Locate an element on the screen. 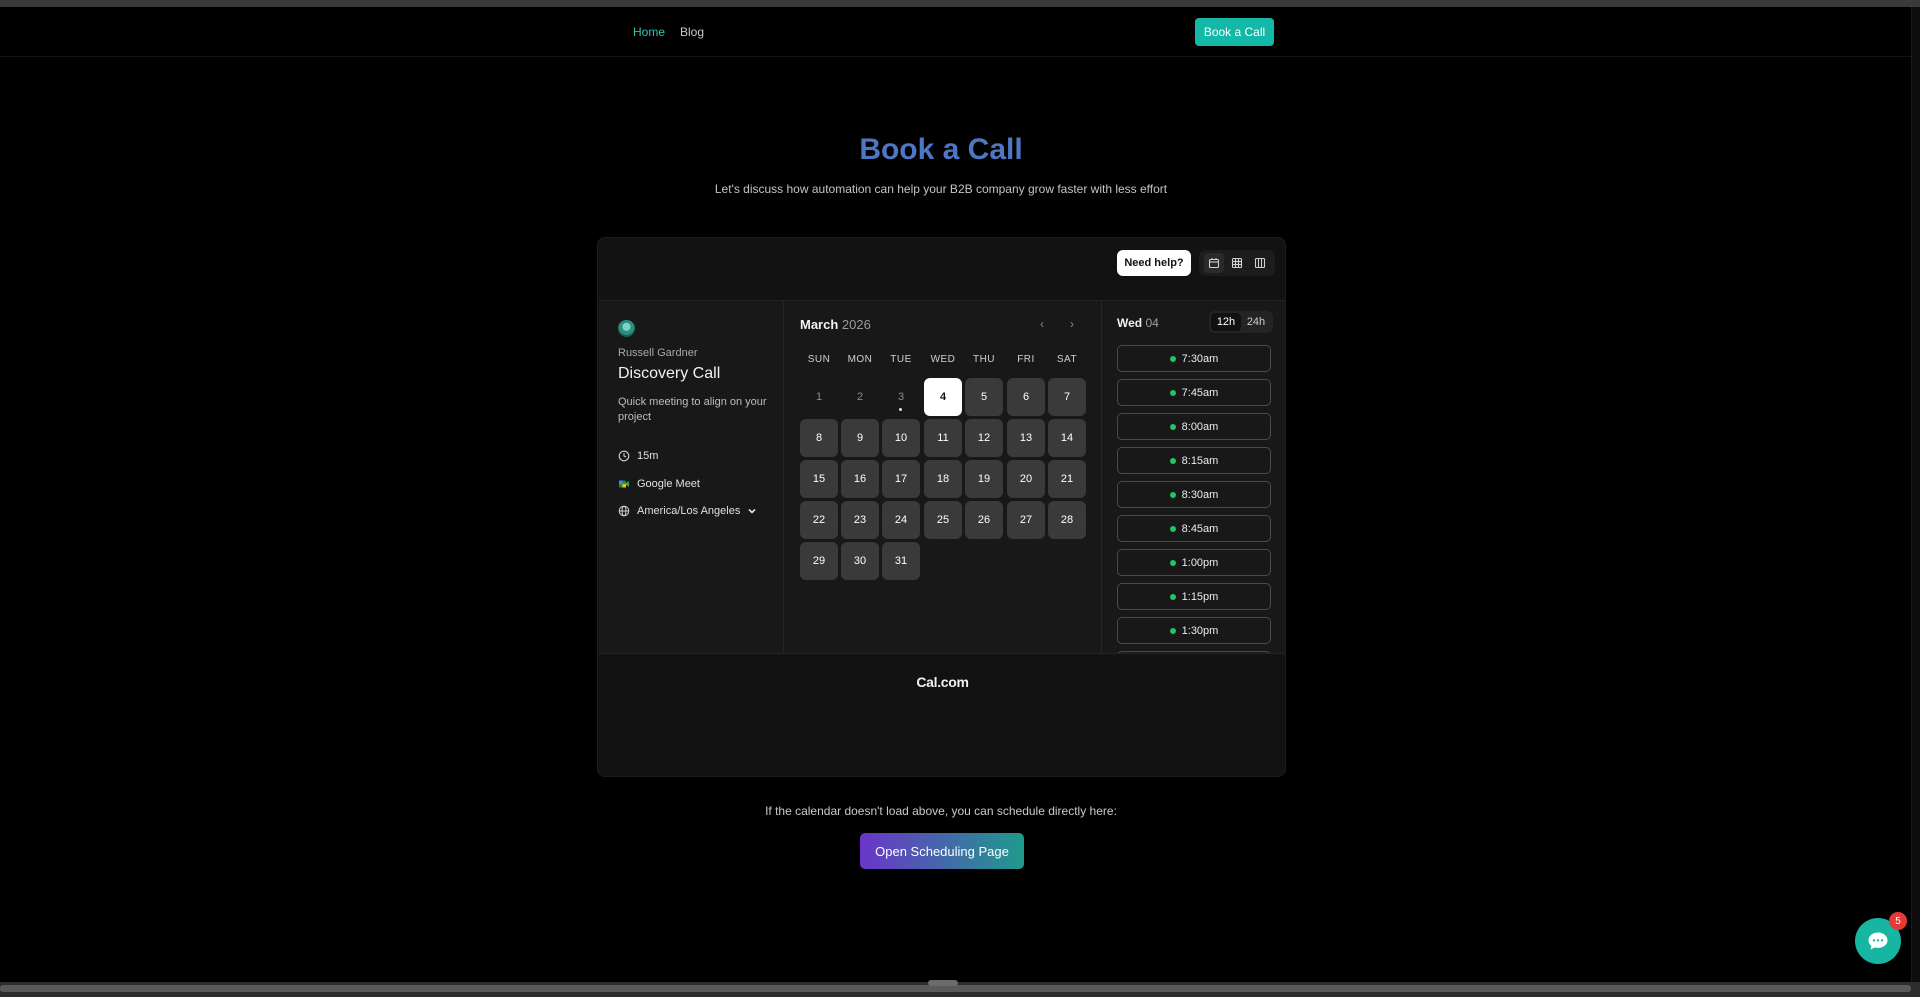  calendar-day-31: 31 is located at coordinates (901, 561).